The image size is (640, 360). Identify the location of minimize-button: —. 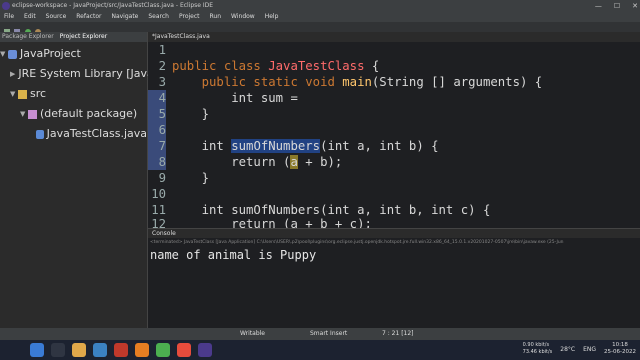
(598, 6).